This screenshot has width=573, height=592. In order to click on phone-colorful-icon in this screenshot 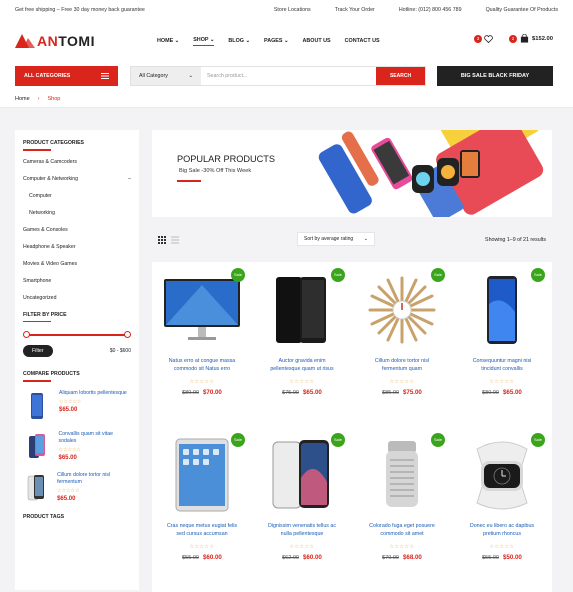, I will do `click(37, 447)`.